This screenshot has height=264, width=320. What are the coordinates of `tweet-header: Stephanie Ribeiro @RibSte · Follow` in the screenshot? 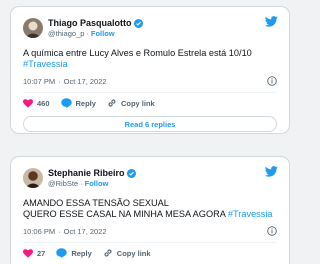 It's located at (150, 178).